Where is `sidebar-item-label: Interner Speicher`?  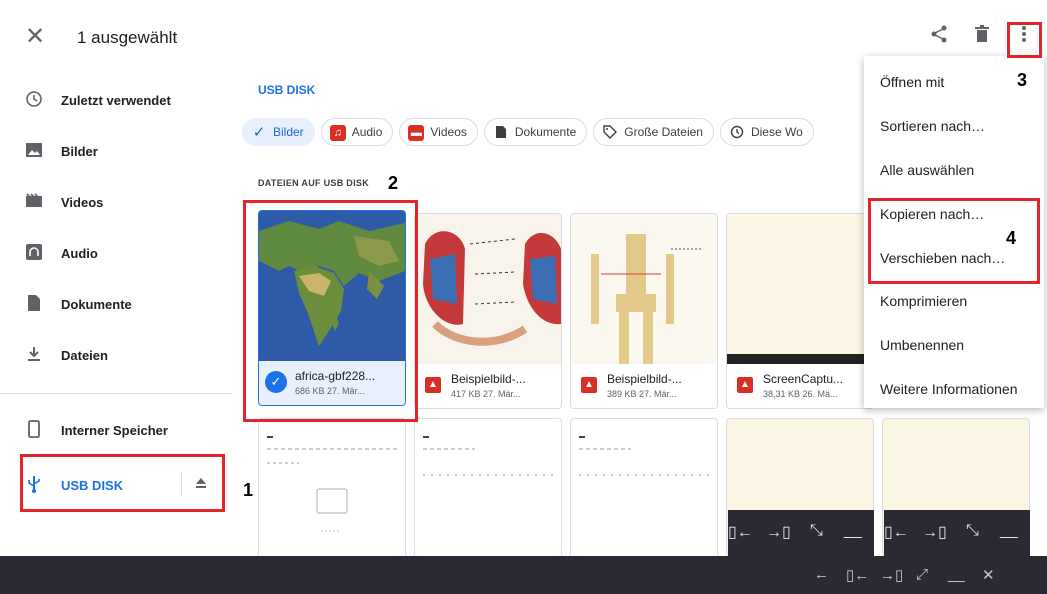
sidebar-item-label: Interner Speicher is located at coordinates (114, 430).